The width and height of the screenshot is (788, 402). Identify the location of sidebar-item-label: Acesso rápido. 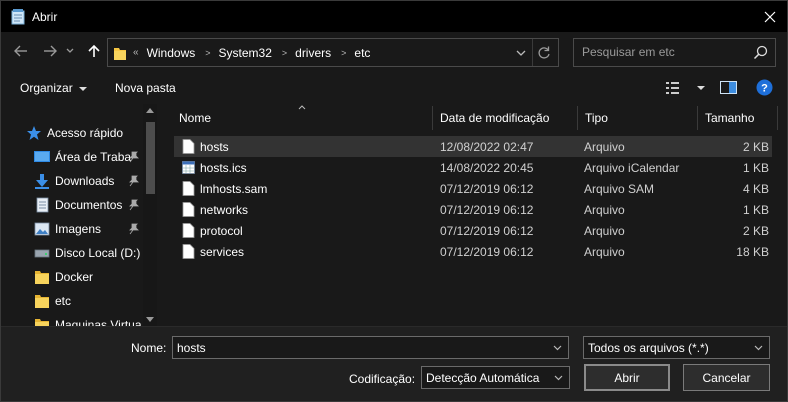
(85, 133).